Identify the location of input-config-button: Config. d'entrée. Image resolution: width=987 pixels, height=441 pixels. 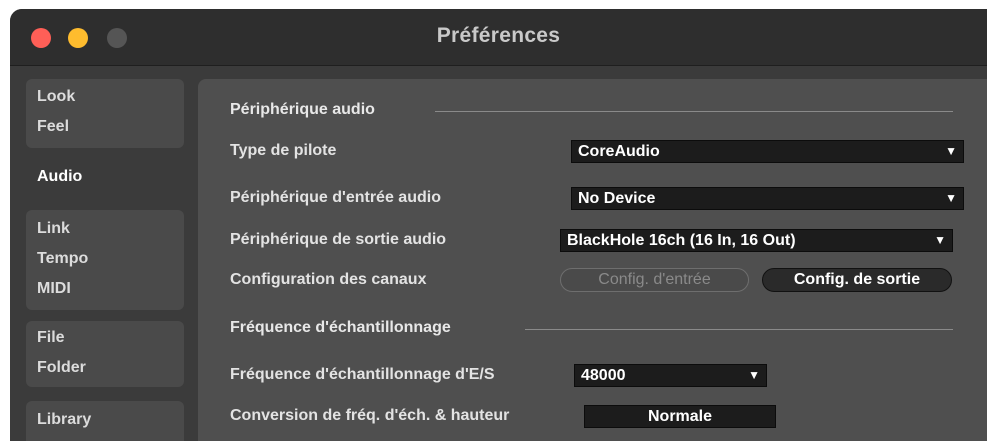
(654, 280).